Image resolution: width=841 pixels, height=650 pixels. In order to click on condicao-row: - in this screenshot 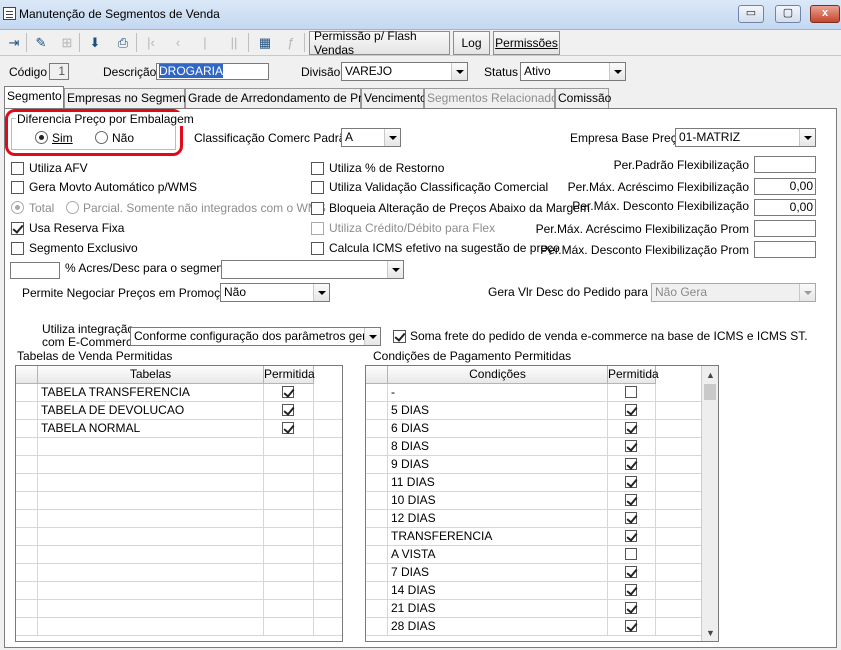, I will do `click(542, 393)`.